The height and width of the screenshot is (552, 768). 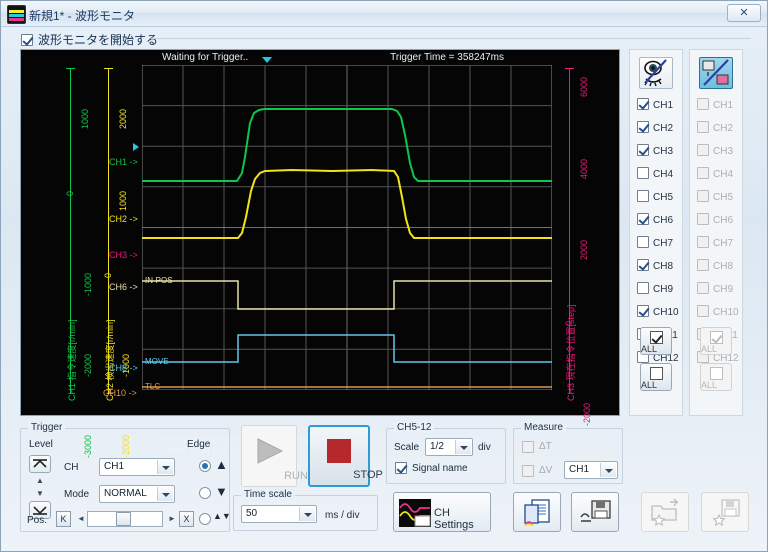 What do you see at coordinates (703, 265) in the screenshot?
I see `channel-invert-checkbox-ch8` at bounding box center [703, 265].